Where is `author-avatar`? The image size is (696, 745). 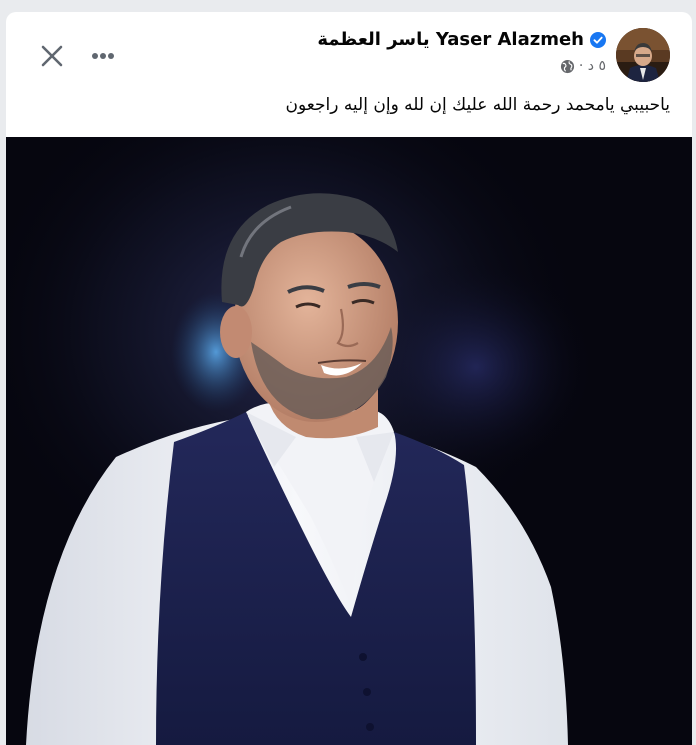
author-avatar is located at coordinates (643, 55).